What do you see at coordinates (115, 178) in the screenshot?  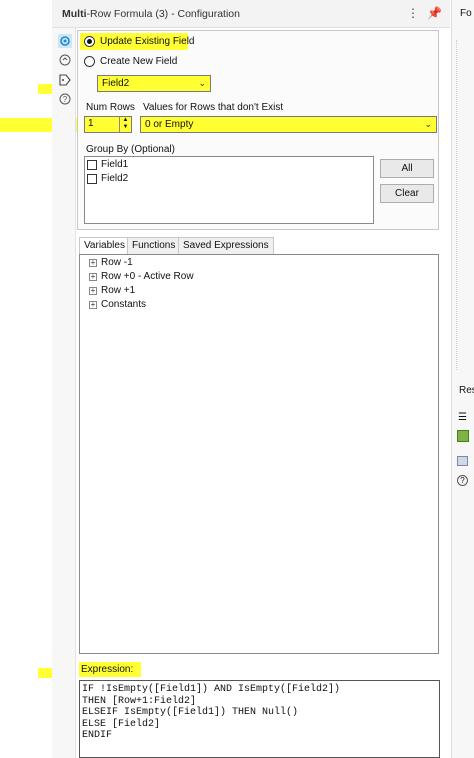 I see `group-by-field-label: Field2` at bounding box center [115, 178].